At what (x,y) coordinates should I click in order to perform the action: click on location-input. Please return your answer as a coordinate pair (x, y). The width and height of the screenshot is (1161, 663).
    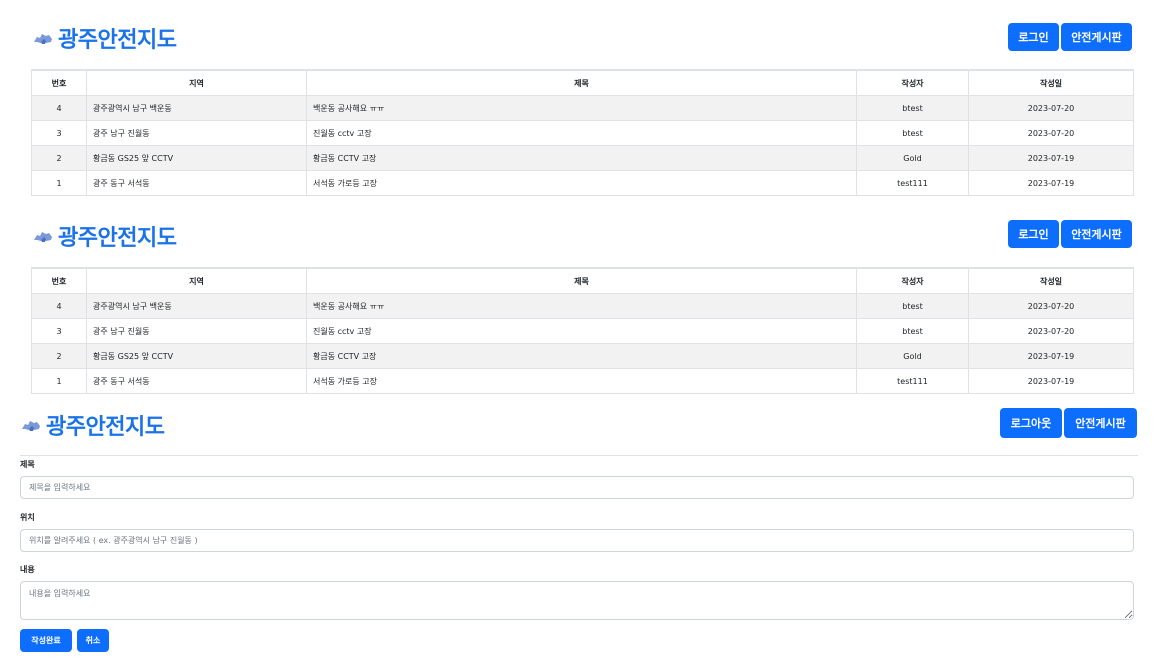
    Looking at the image, I should click on (577, 540).